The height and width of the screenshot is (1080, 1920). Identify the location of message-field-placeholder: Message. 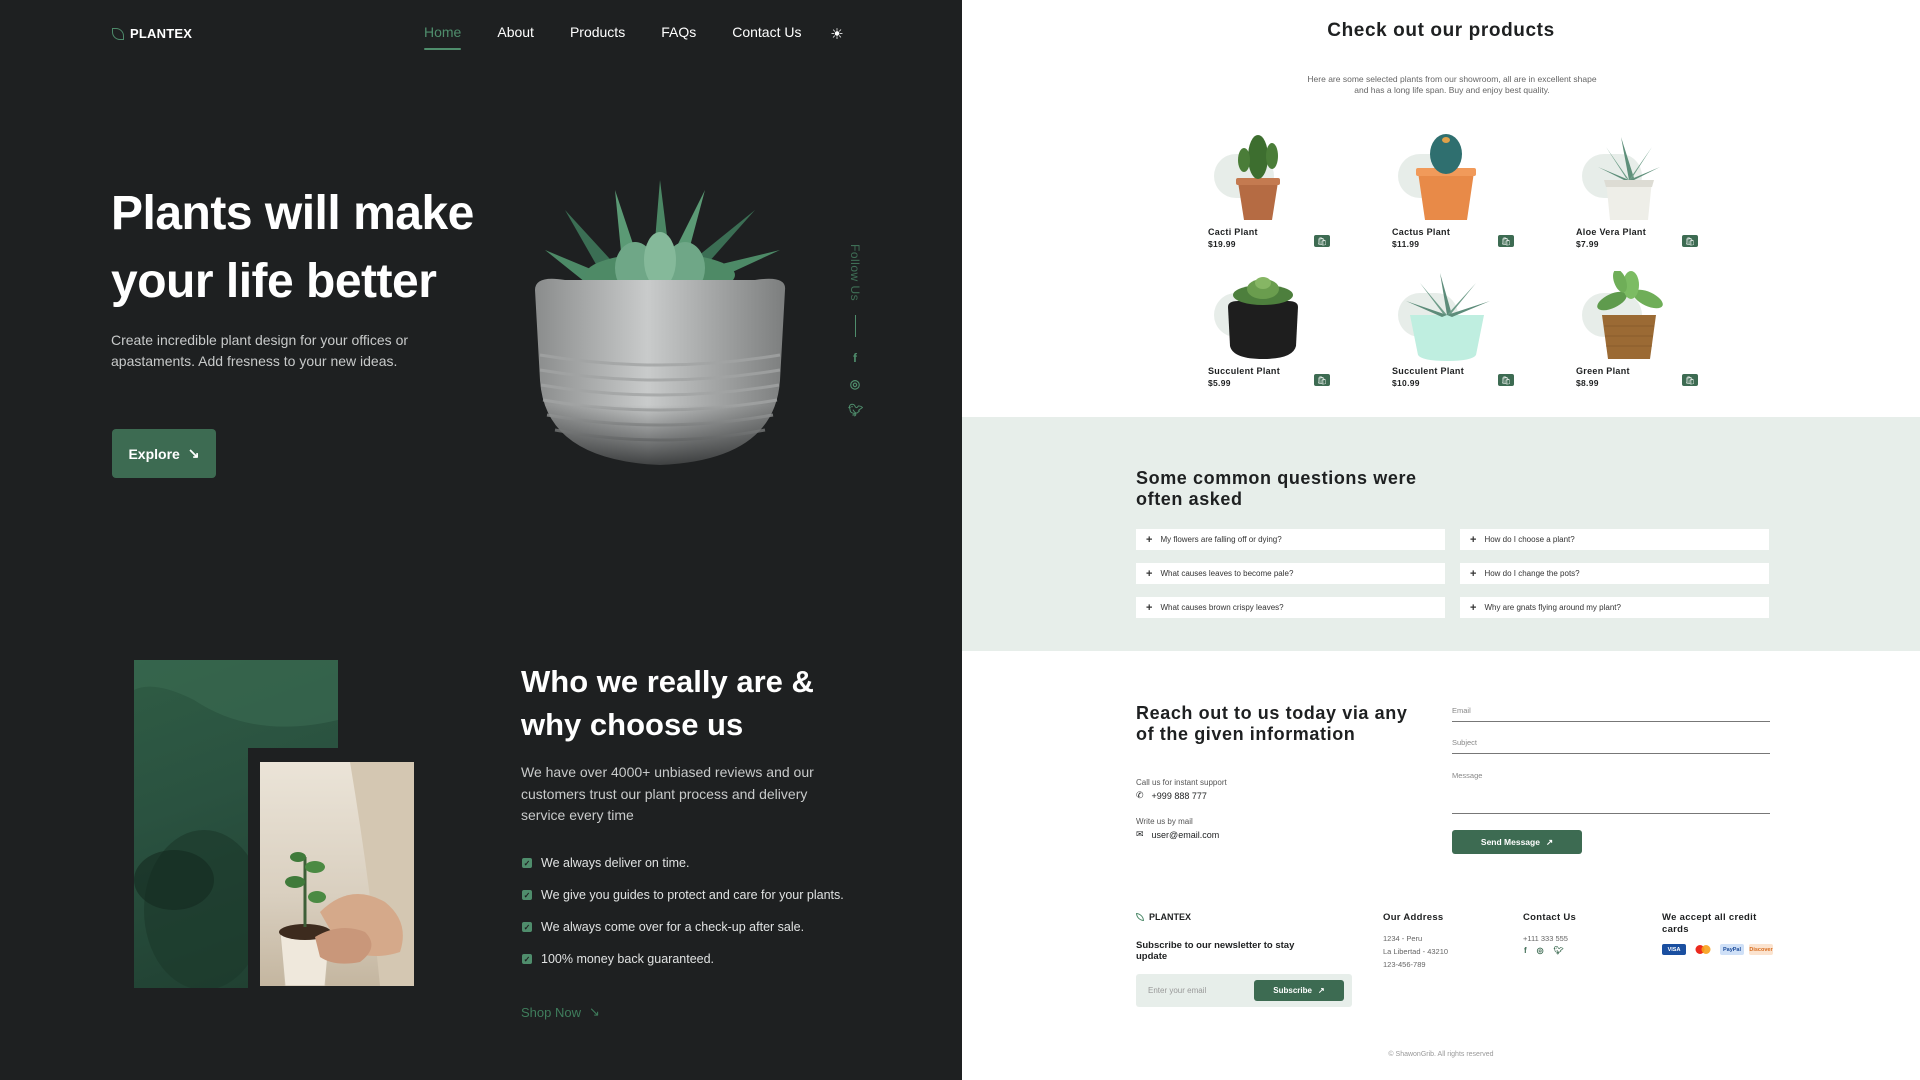
(1467, 775).